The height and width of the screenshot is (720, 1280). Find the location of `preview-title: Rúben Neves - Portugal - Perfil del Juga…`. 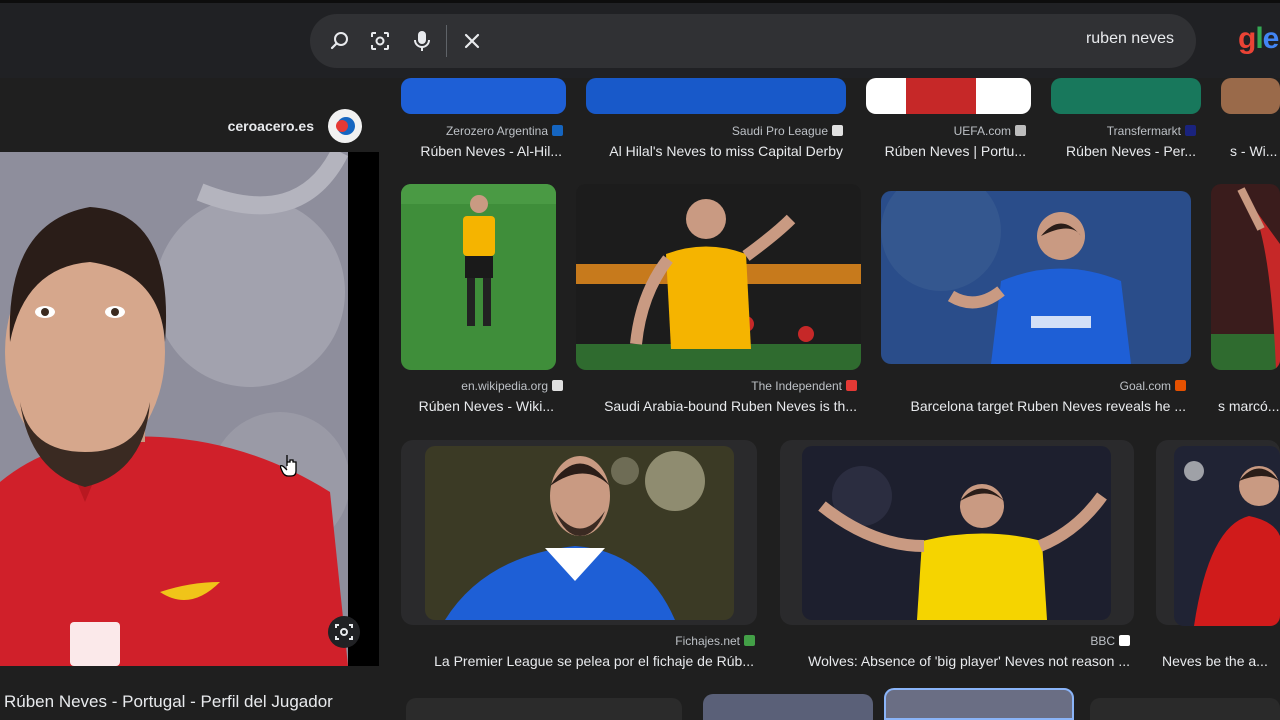

preview-title: Rúben Neves - Portugal - Perfil del Juga… is located at coordinates (168, 702).